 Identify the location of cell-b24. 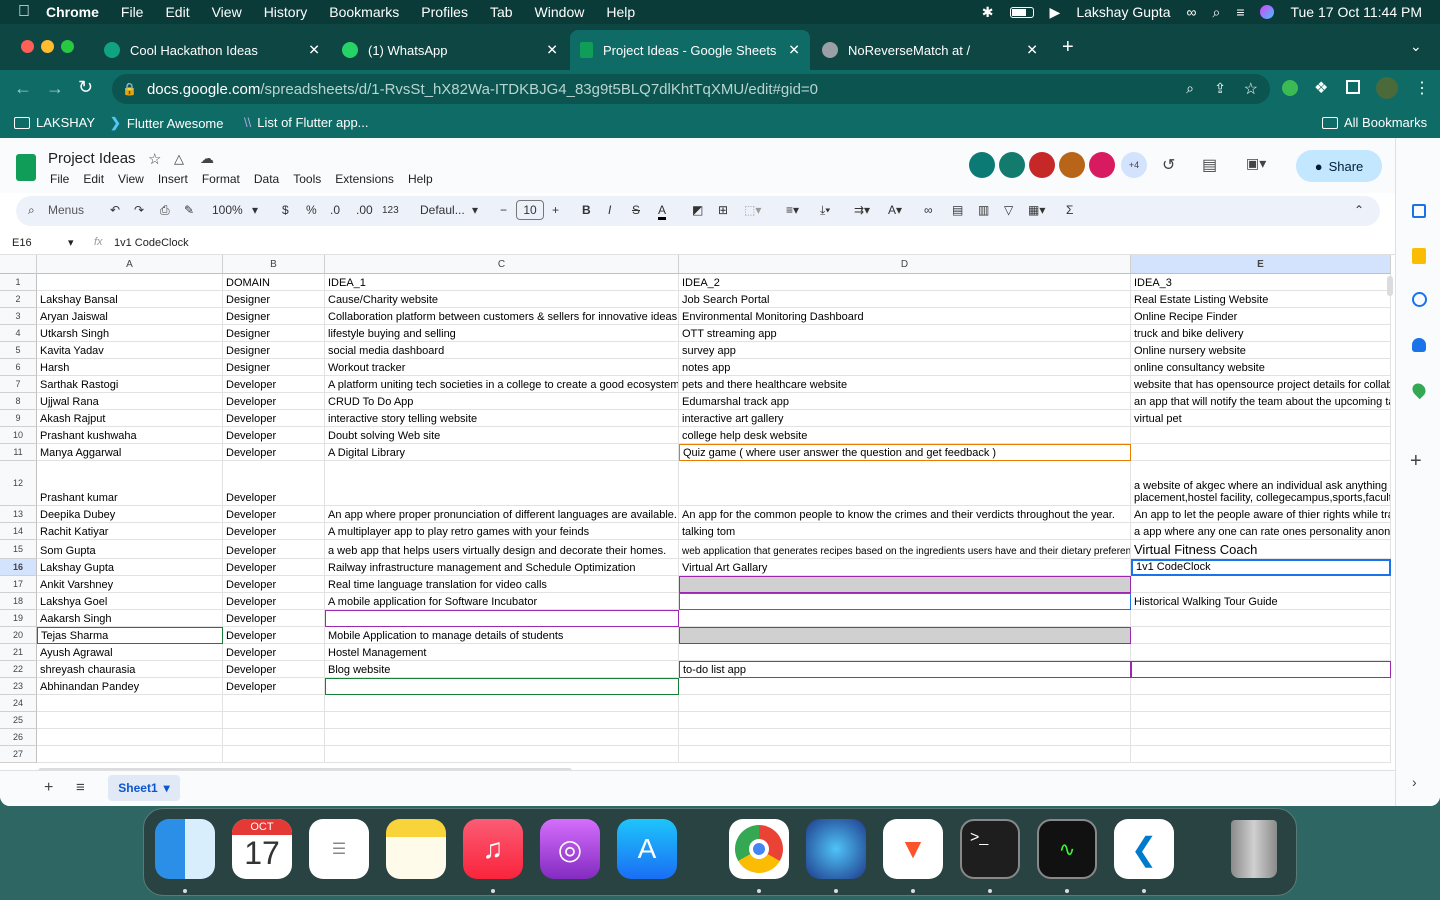
(274, 703).